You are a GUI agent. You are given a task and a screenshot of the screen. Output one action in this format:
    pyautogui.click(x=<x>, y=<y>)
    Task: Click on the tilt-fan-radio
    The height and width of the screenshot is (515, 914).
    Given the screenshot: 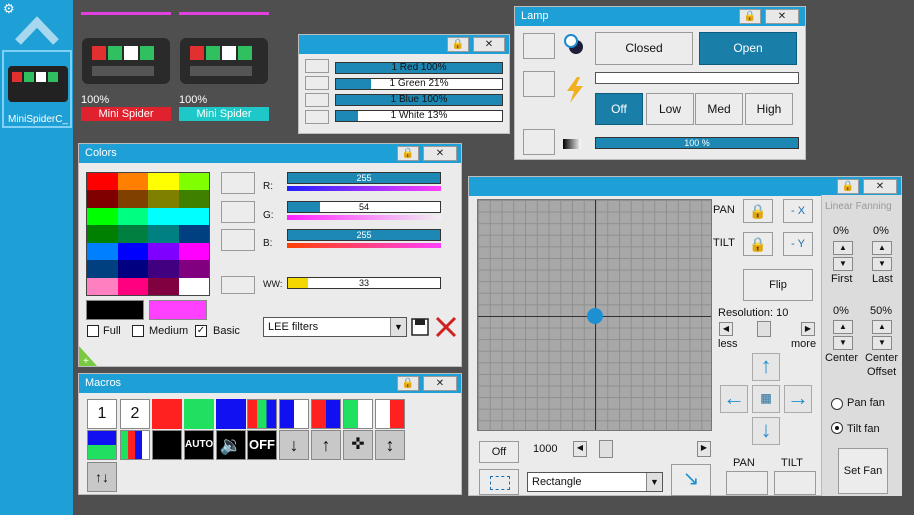 What is the action you would take?
    pyautogui.click(x=837, y=428)
    